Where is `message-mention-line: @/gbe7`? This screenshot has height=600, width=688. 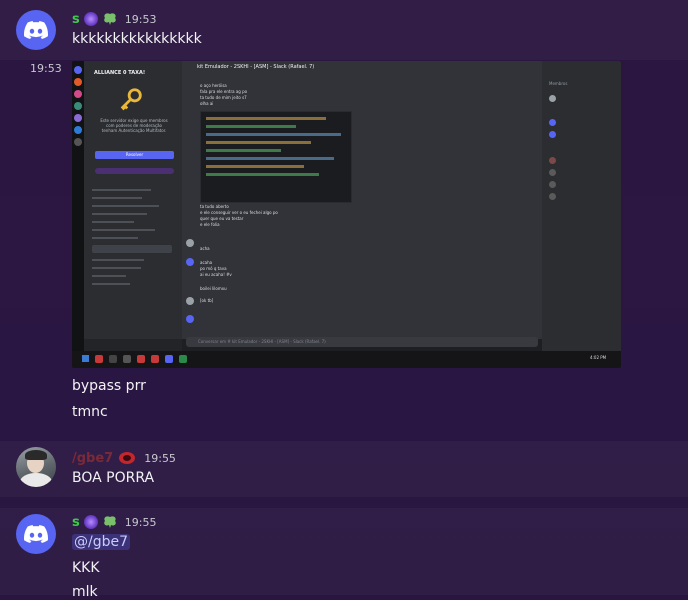
message-mention-line: @/gbe7 is located at coordinates (101, 542).